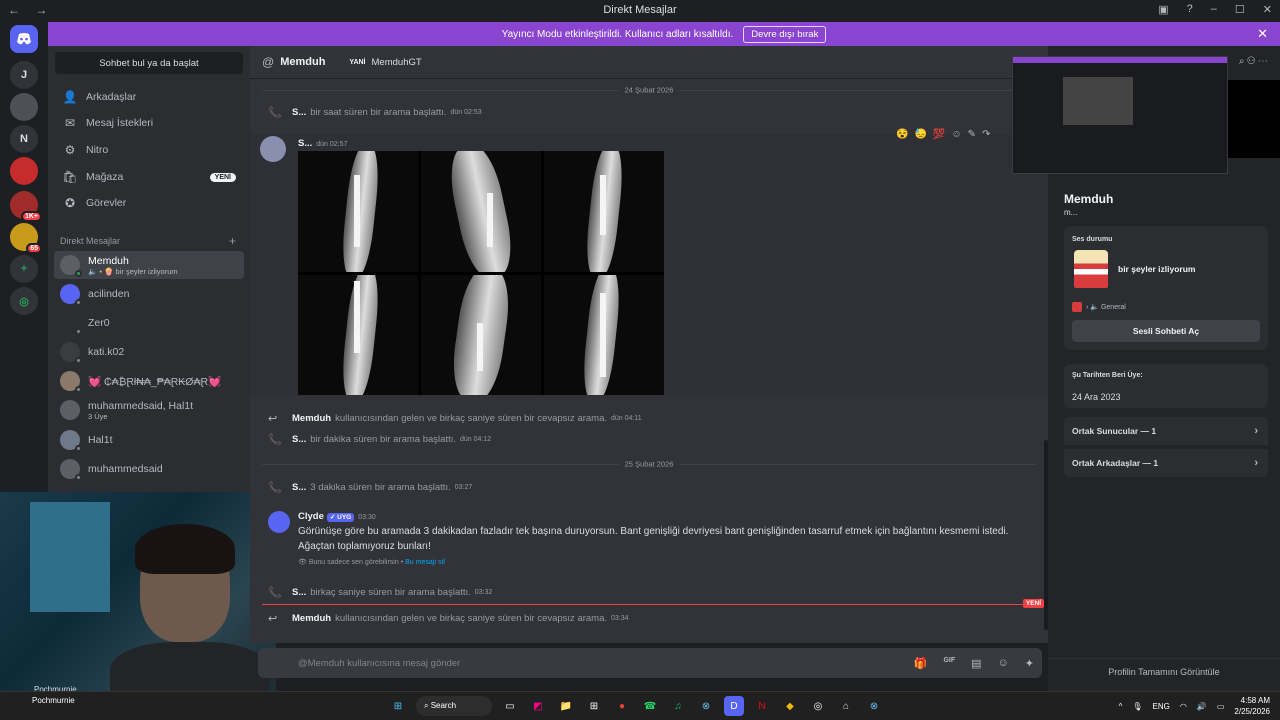 This screenshot has width=1280, height=720. What do you see at coordinates (1029, 663) in the screenshot?
I see `apps-icon: ✦` at bounding box center [1029, 663].